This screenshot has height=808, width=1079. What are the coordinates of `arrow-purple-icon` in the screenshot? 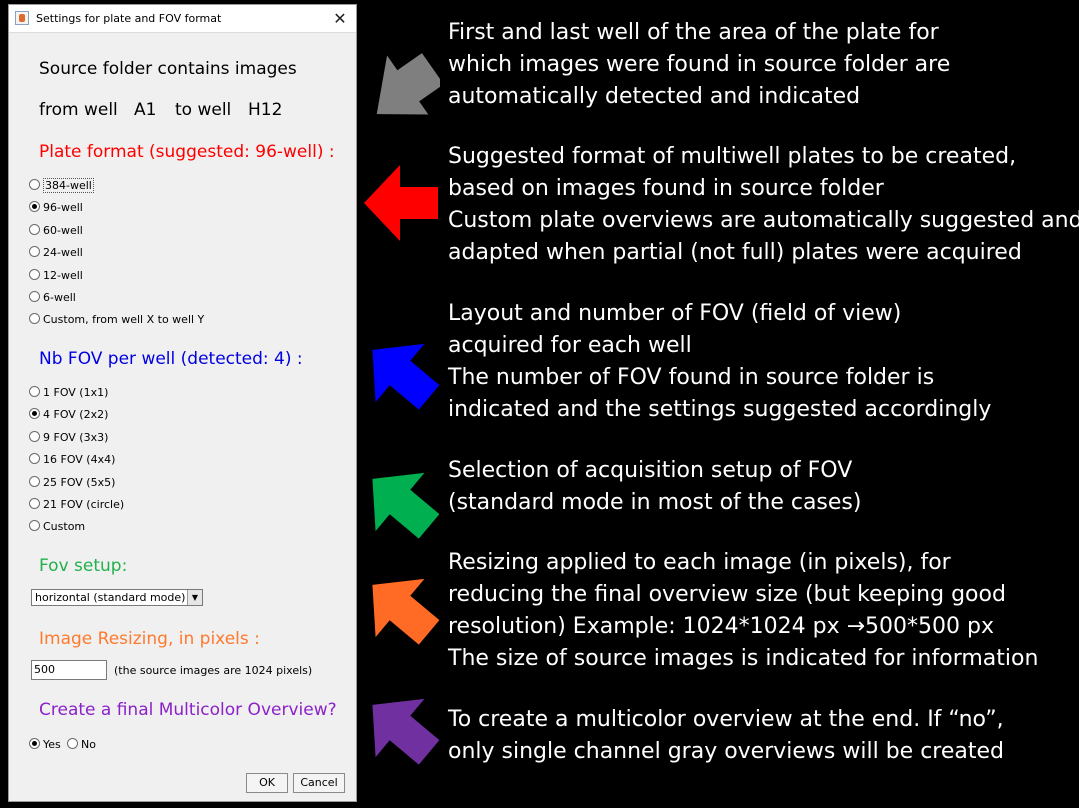 It's located at (406, 731).